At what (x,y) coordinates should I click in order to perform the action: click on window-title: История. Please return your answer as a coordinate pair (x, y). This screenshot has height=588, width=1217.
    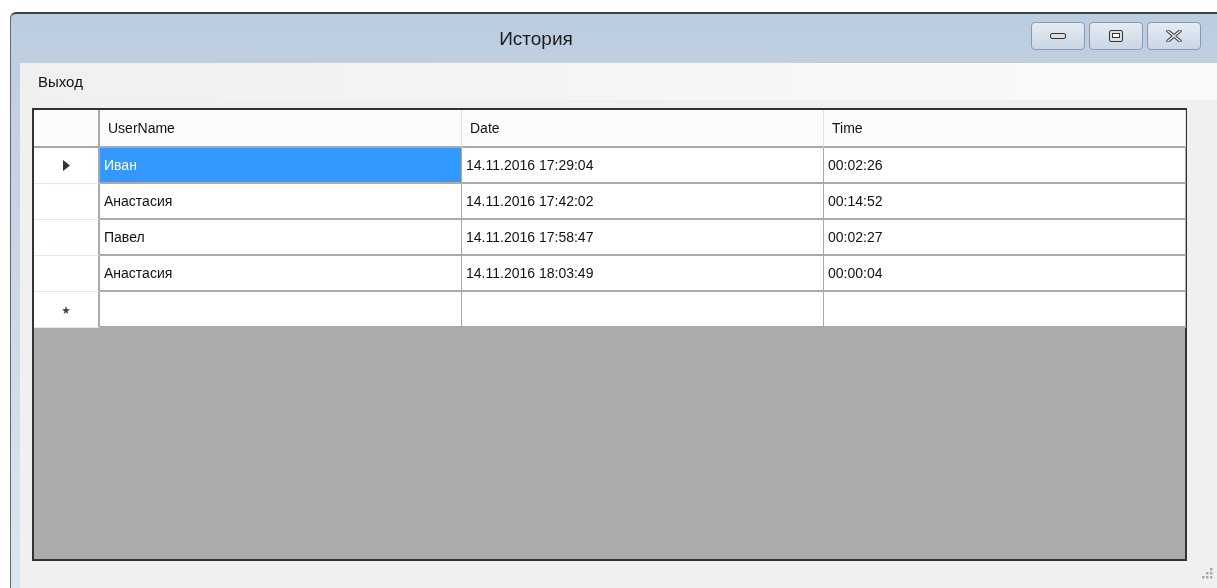
    Looking at the image, I should click on (536, 38).